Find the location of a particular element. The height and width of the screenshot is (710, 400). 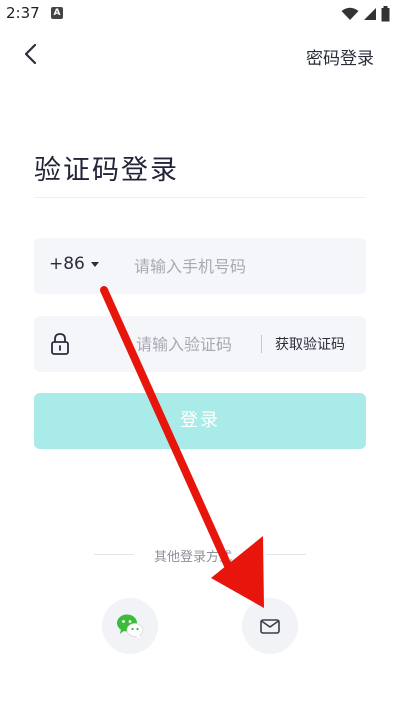

mail-icon is located at coordinates (270, 626).